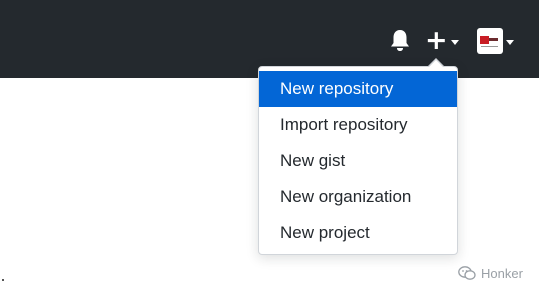 The height and width of the screenshot is (297, 539). Describe the element at coordinates (502, 273) in the screenshot. I see `watermark-text: Honker` at that location.